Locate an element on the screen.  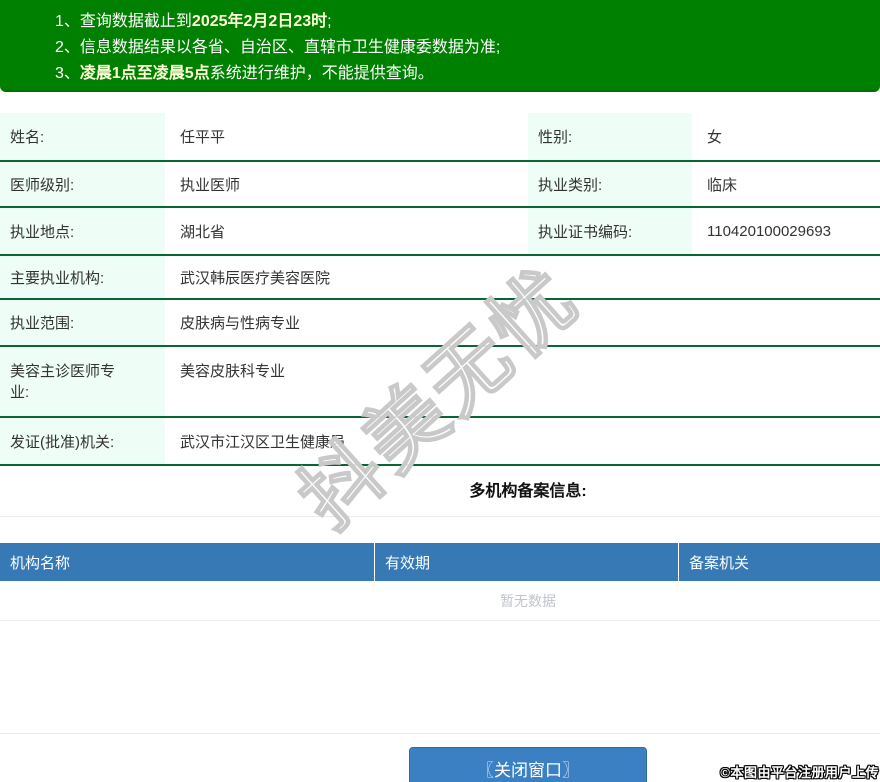
filing-table-header: 机构名称 有效期 备案机关 is located at coordinates (440, 562).